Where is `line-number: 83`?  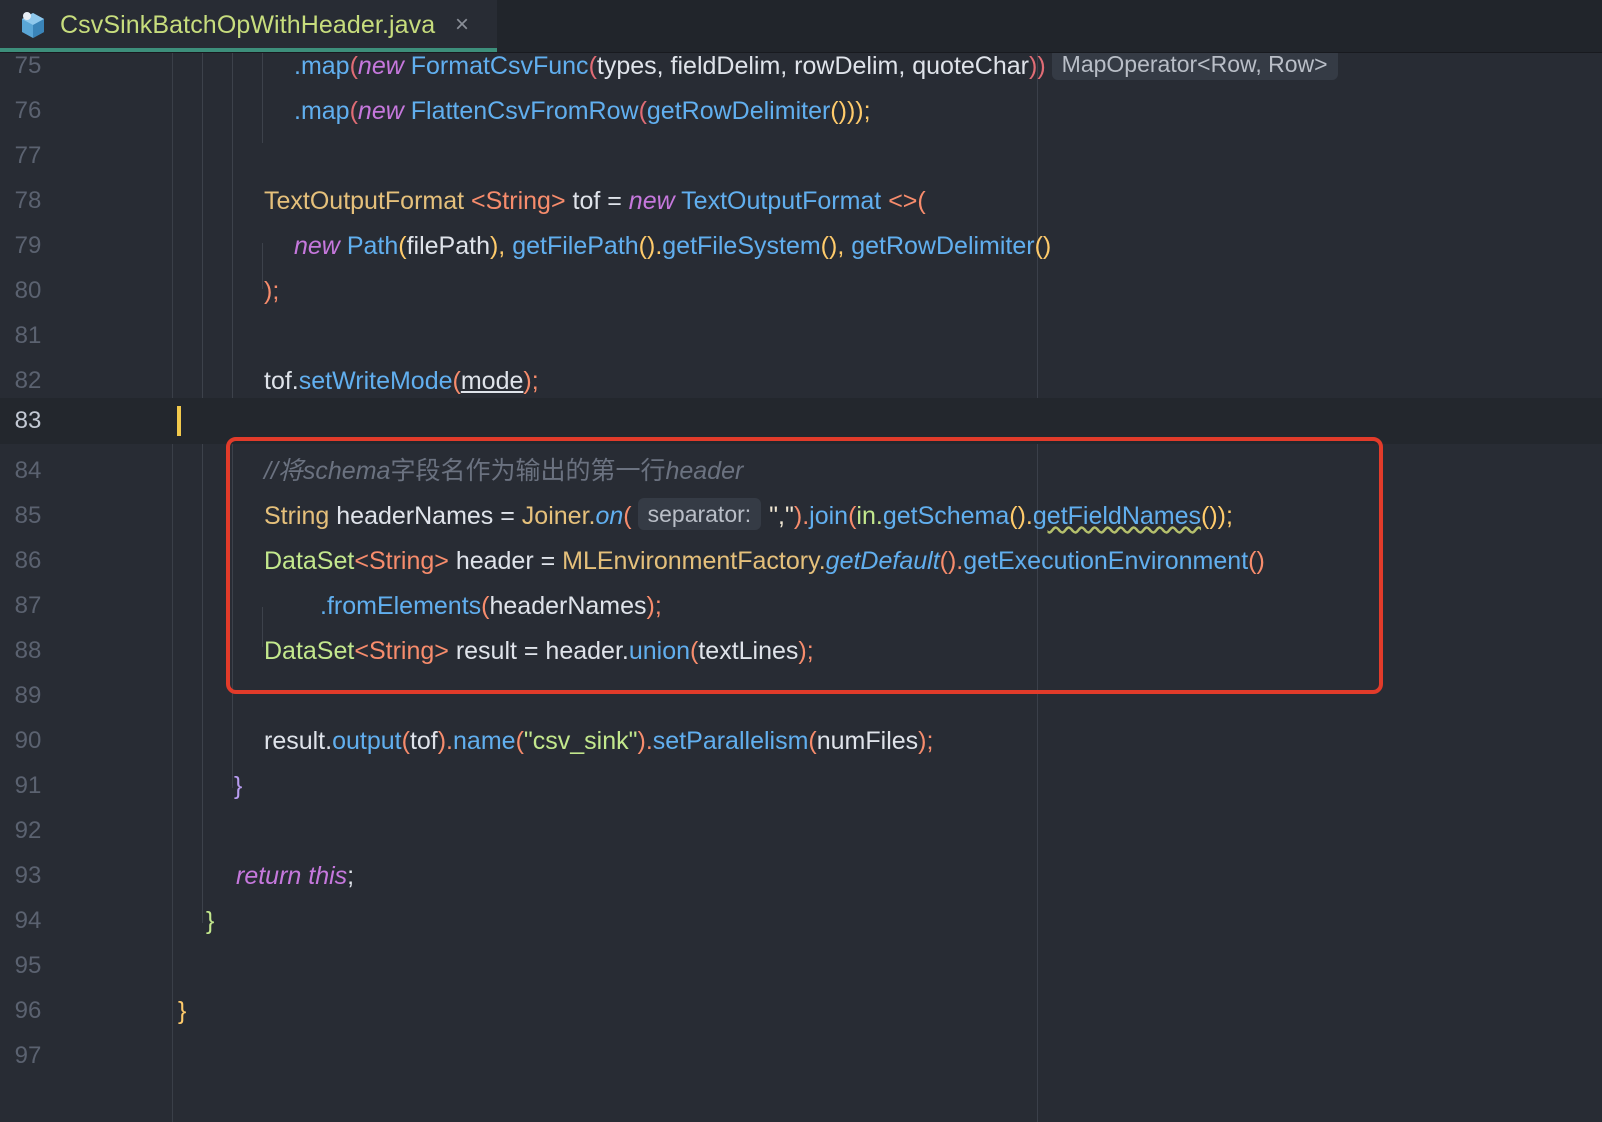
line-number: 83 is located at coordinates (28, 420).